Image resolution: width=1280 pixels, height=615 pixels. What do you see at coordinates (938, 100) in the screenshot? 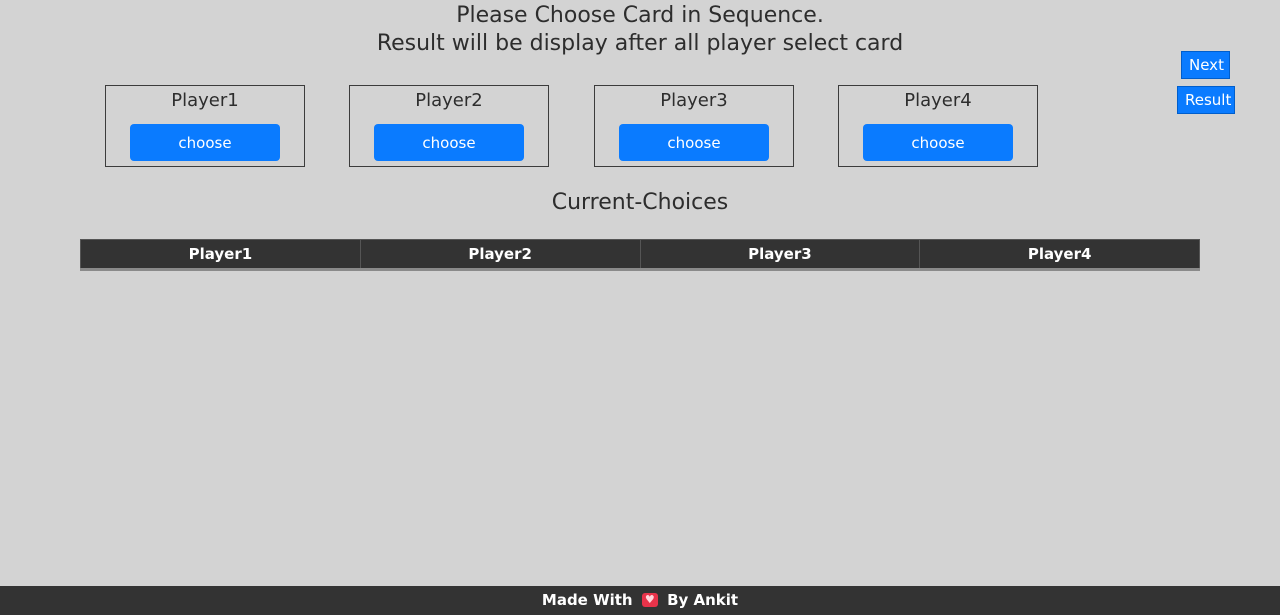
I see `player-name: Player4` at bounding box center [938, 100].